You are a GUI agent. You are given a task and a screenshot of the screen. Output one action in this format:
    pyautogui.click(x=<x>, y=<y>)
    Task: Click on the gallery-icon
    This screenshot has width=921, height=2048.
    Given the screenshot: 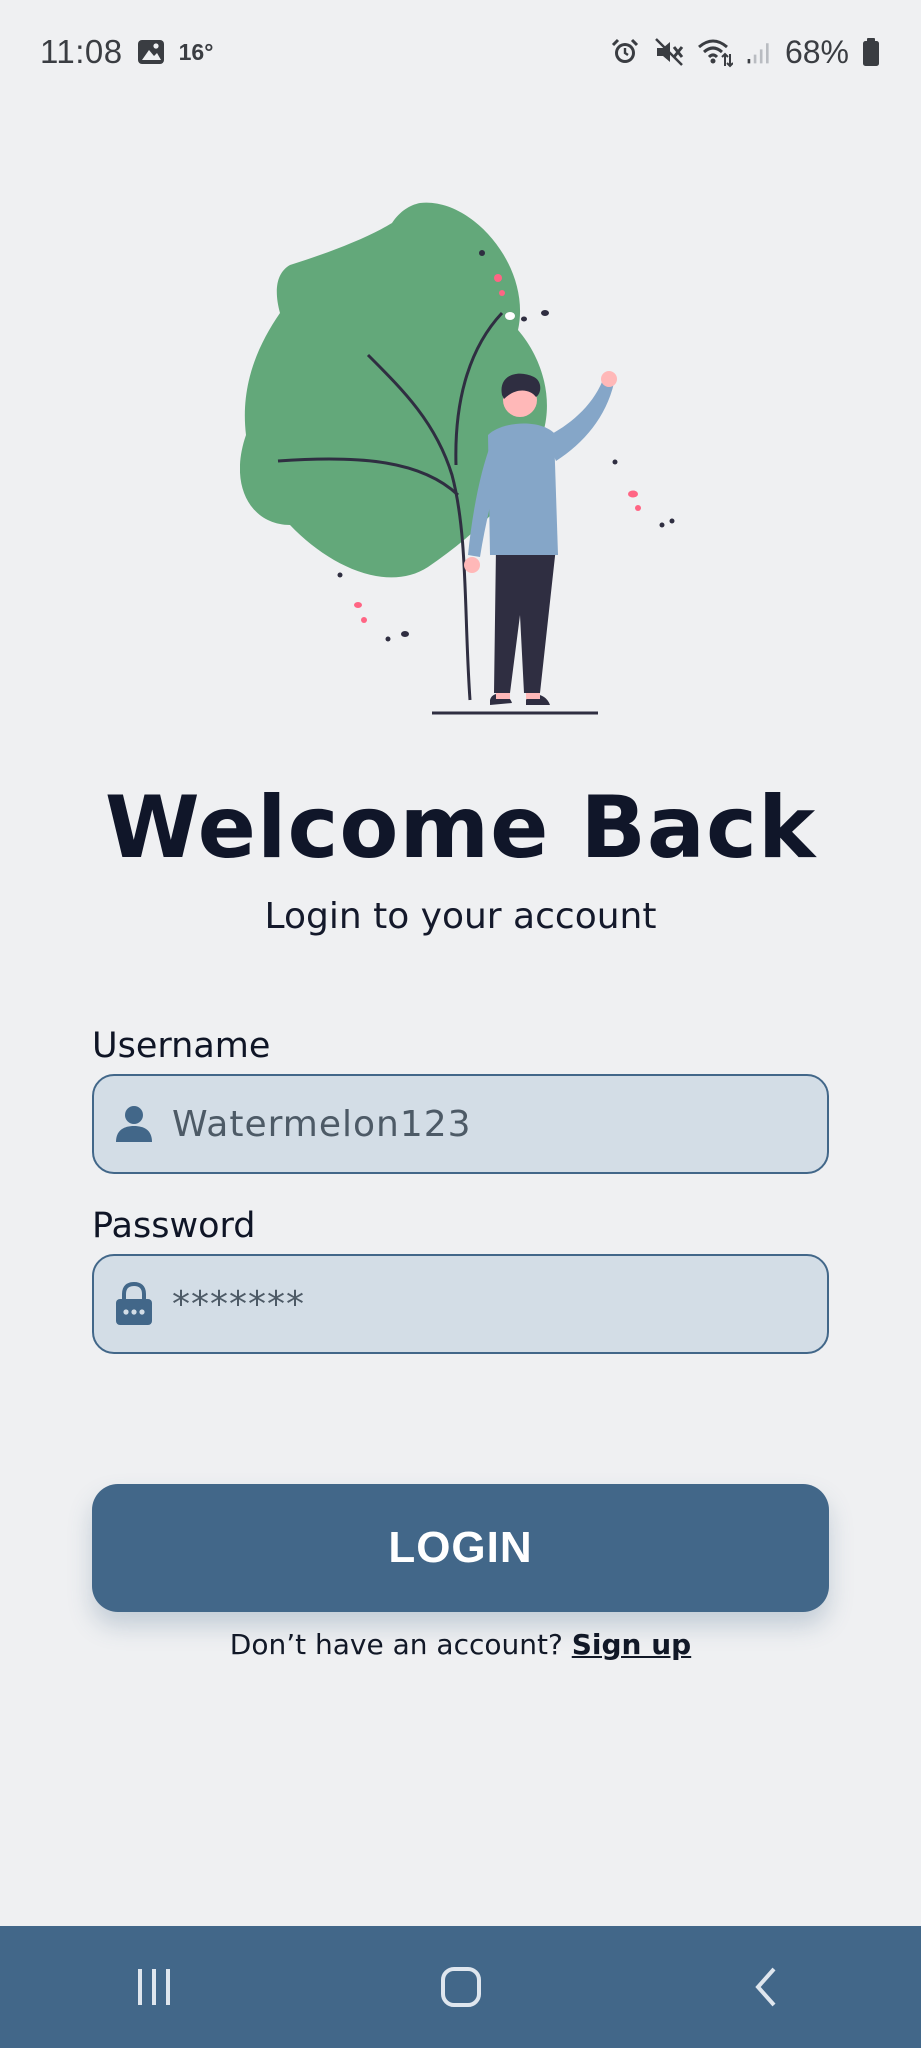 What is the action you would take?
    pyautogui.click(x=150, y=52)
    